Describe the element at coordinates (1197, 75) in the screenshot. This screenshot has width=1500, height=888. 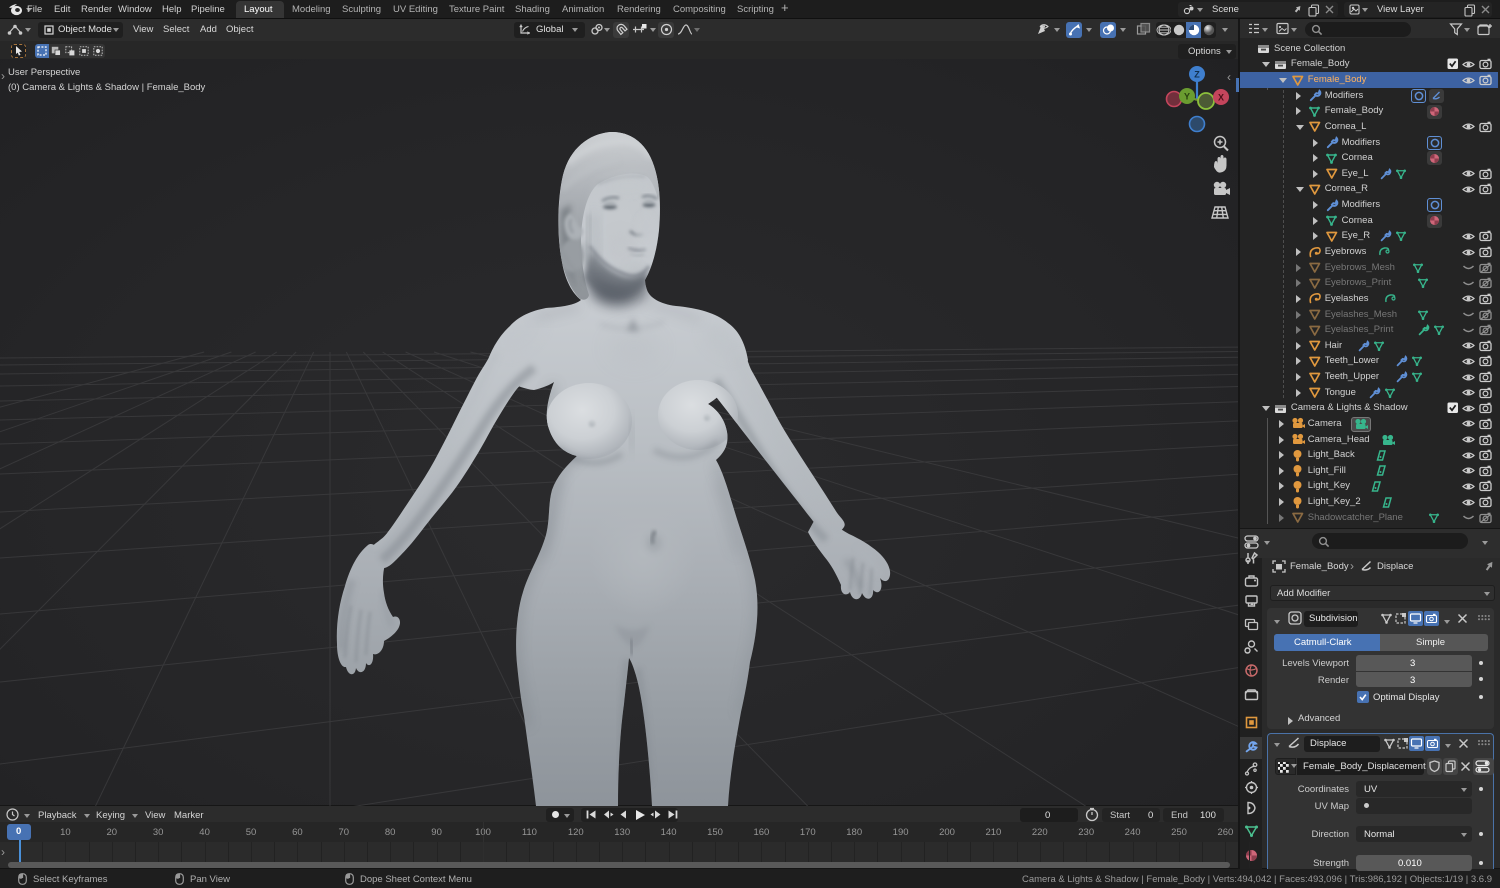
I see `svg-text: Z` at that location.